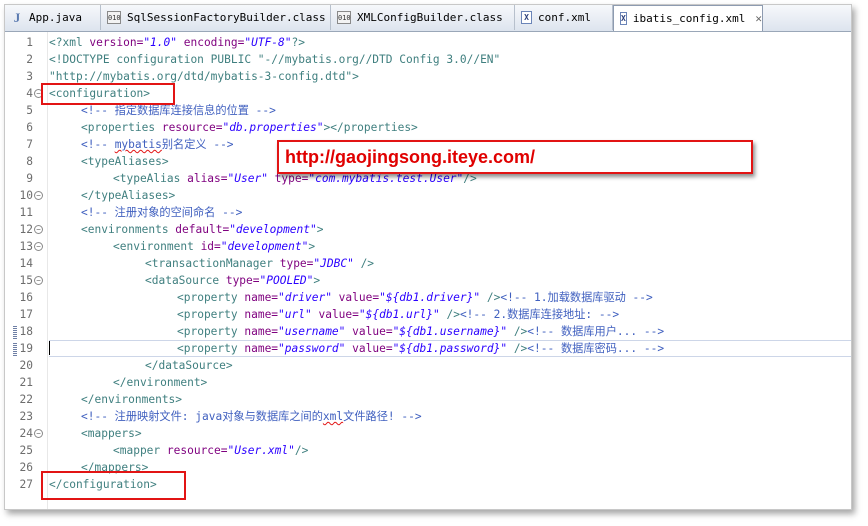  What do you see at coordinates (305, 297) in the screenshot?
I see `attr-value: "driver"` at bounding box center [305, 297].